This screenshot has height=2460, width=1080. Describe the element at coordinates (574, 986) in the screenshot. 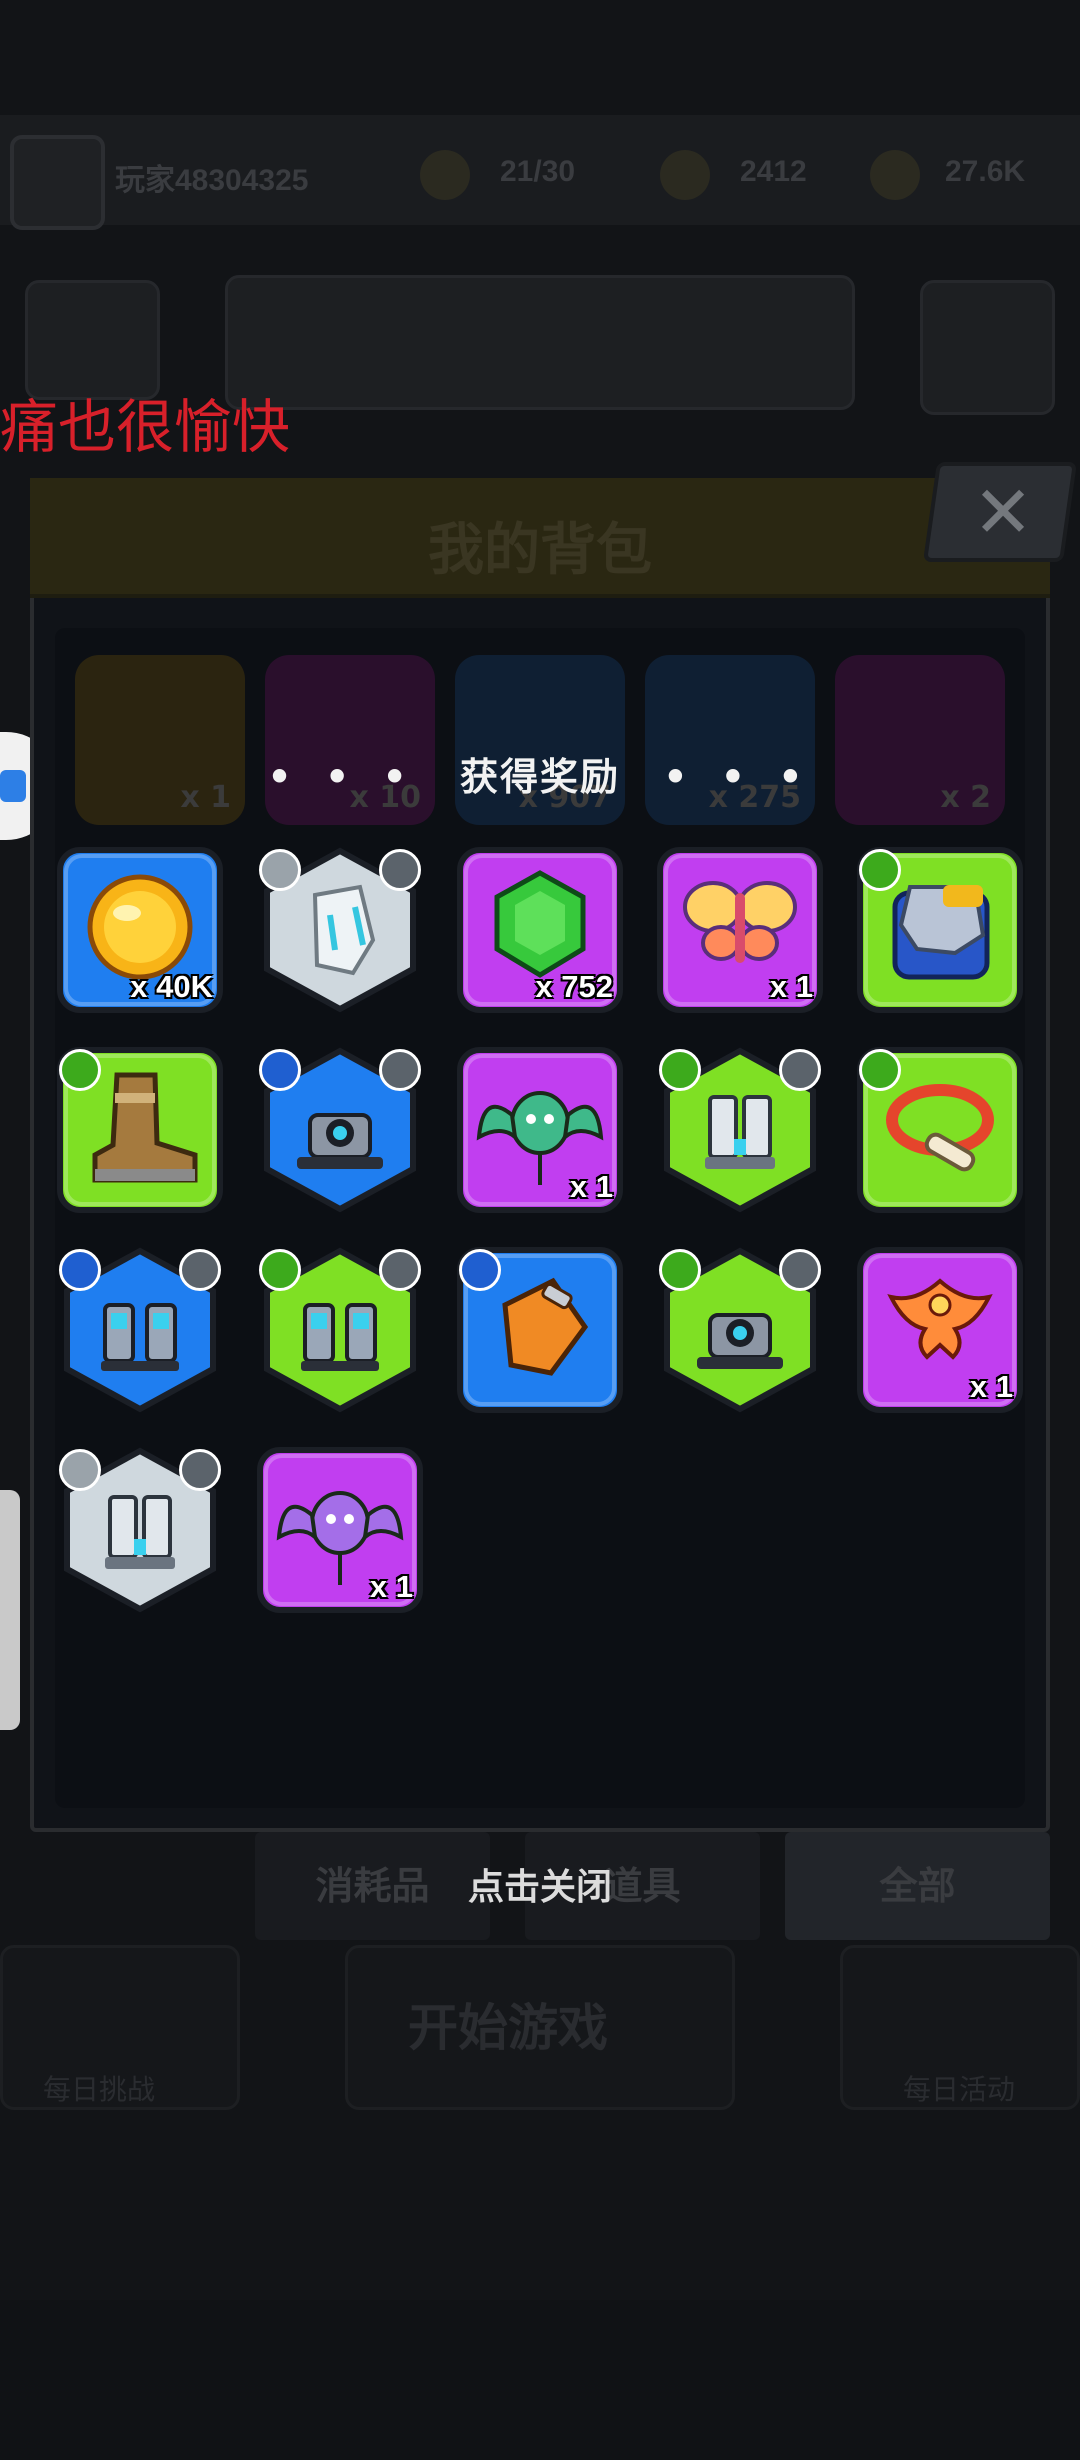

I see `reward-item-count: x 752` at that location.